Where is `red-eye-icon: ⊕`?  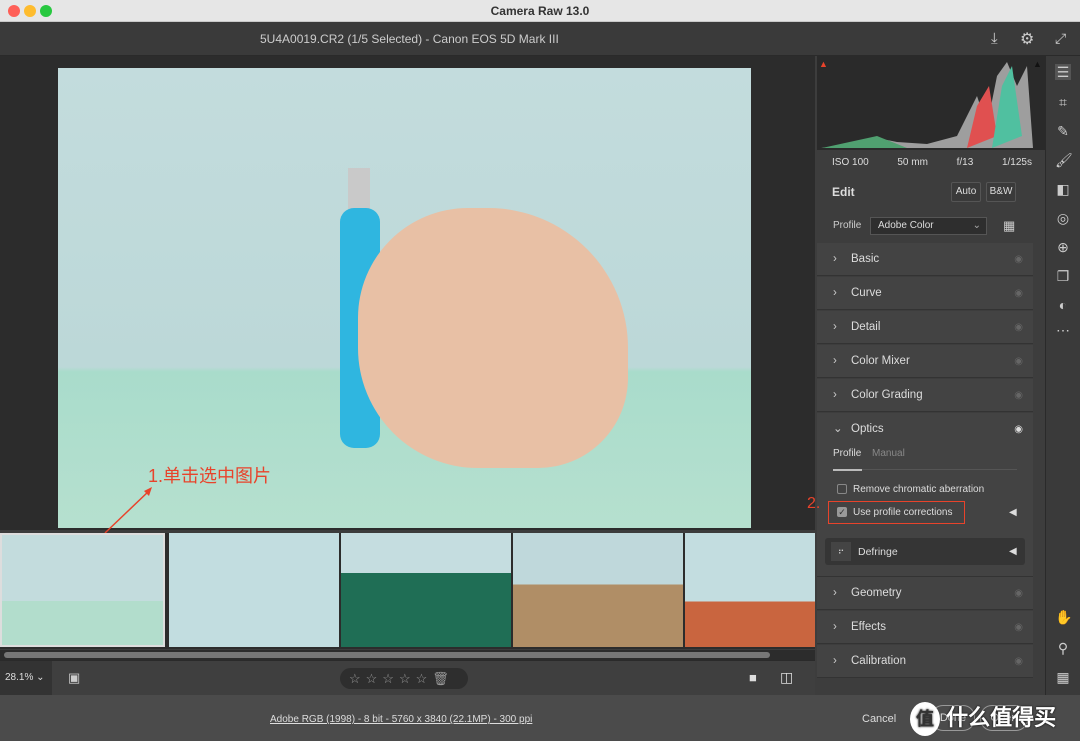 red-eye-icon: ⊕ is located at coordinates (1063, 247).